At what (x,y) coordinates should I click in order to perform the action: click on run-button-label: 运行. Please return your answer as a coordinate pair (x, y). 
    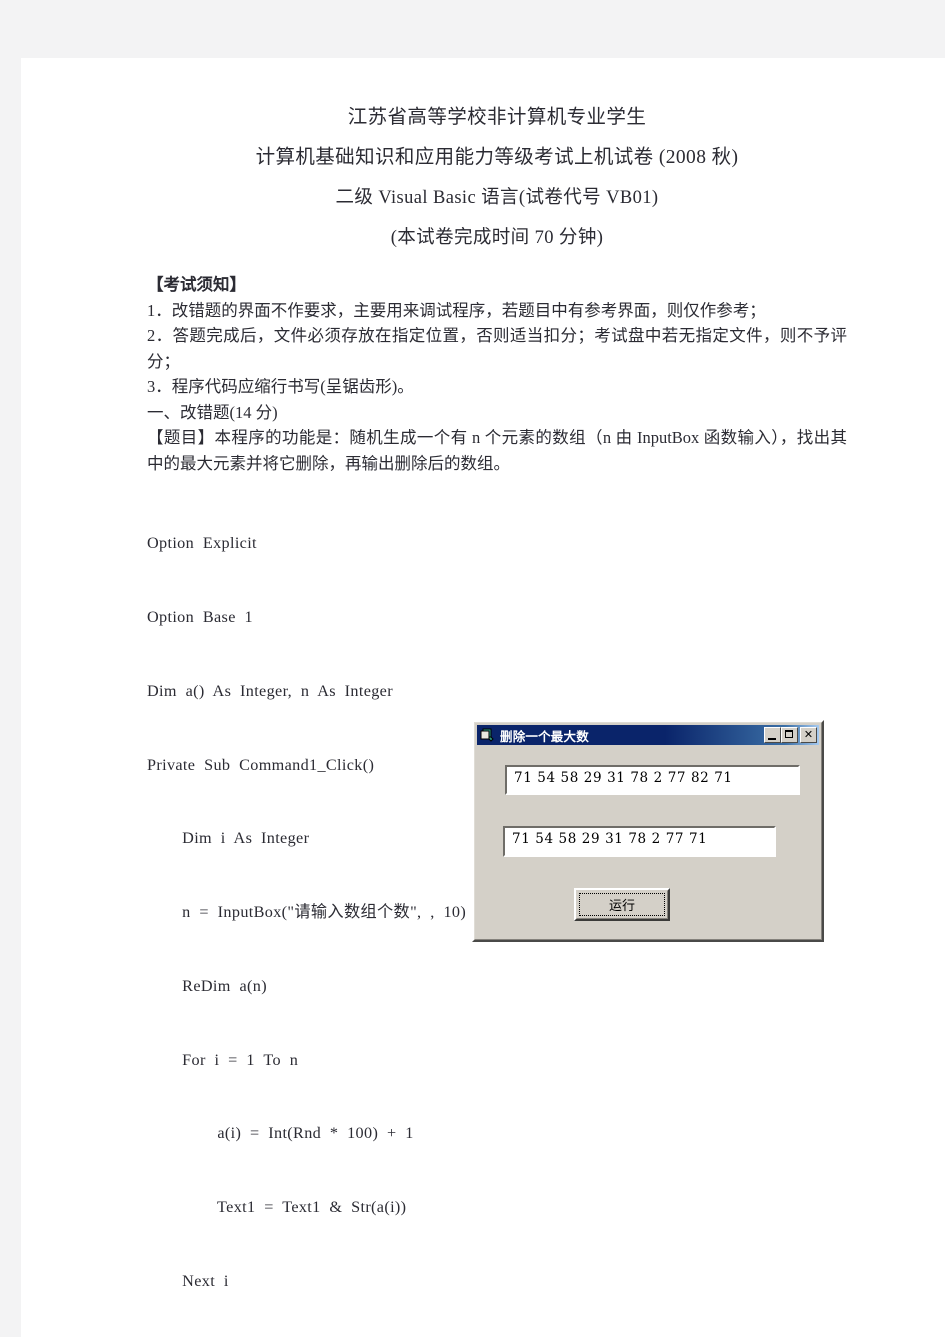
    Looking at the image, I should click on (622, 904).